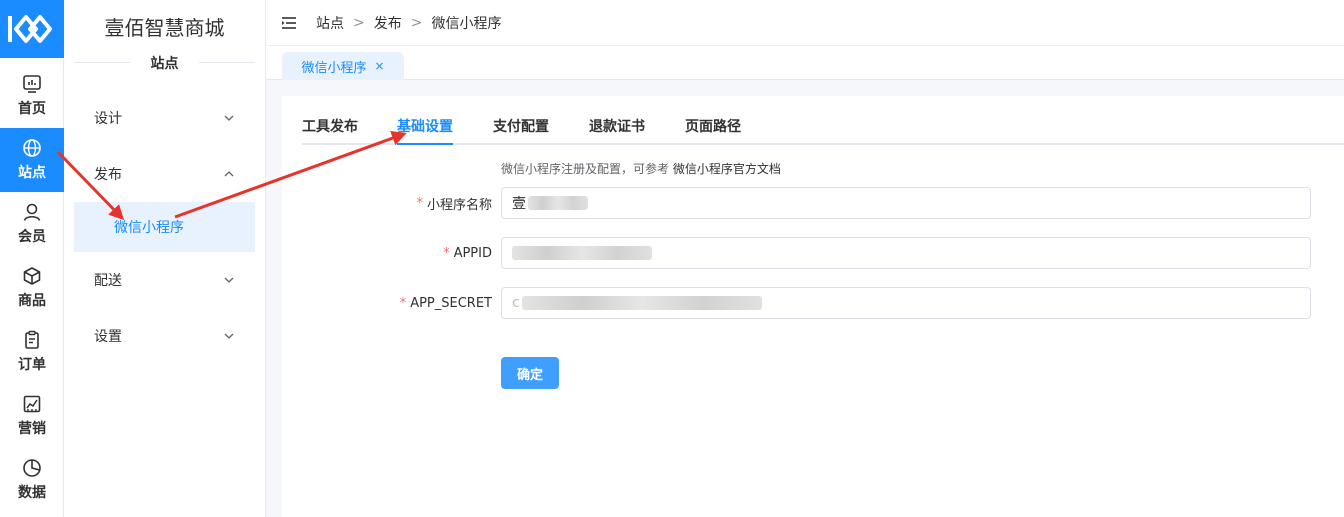 The width and height of the screenshot is (1344, 517). I want to click on rail-label: 首页, so click(32, 109).